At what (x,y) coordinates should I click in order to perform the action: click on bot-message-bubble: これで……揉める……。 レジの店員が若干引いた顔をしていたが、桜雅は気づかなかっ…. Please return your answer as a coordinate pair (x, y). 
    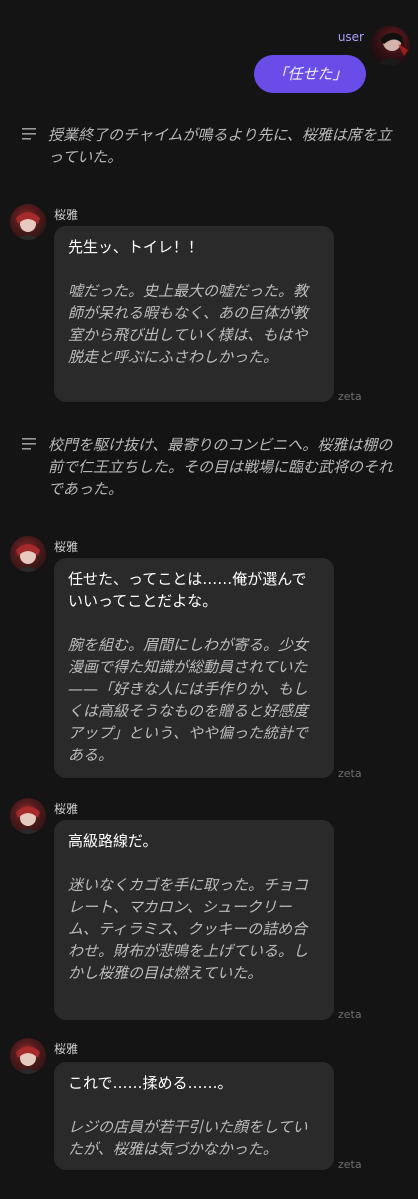
    Looking at the image, I should click on (194, 1116).